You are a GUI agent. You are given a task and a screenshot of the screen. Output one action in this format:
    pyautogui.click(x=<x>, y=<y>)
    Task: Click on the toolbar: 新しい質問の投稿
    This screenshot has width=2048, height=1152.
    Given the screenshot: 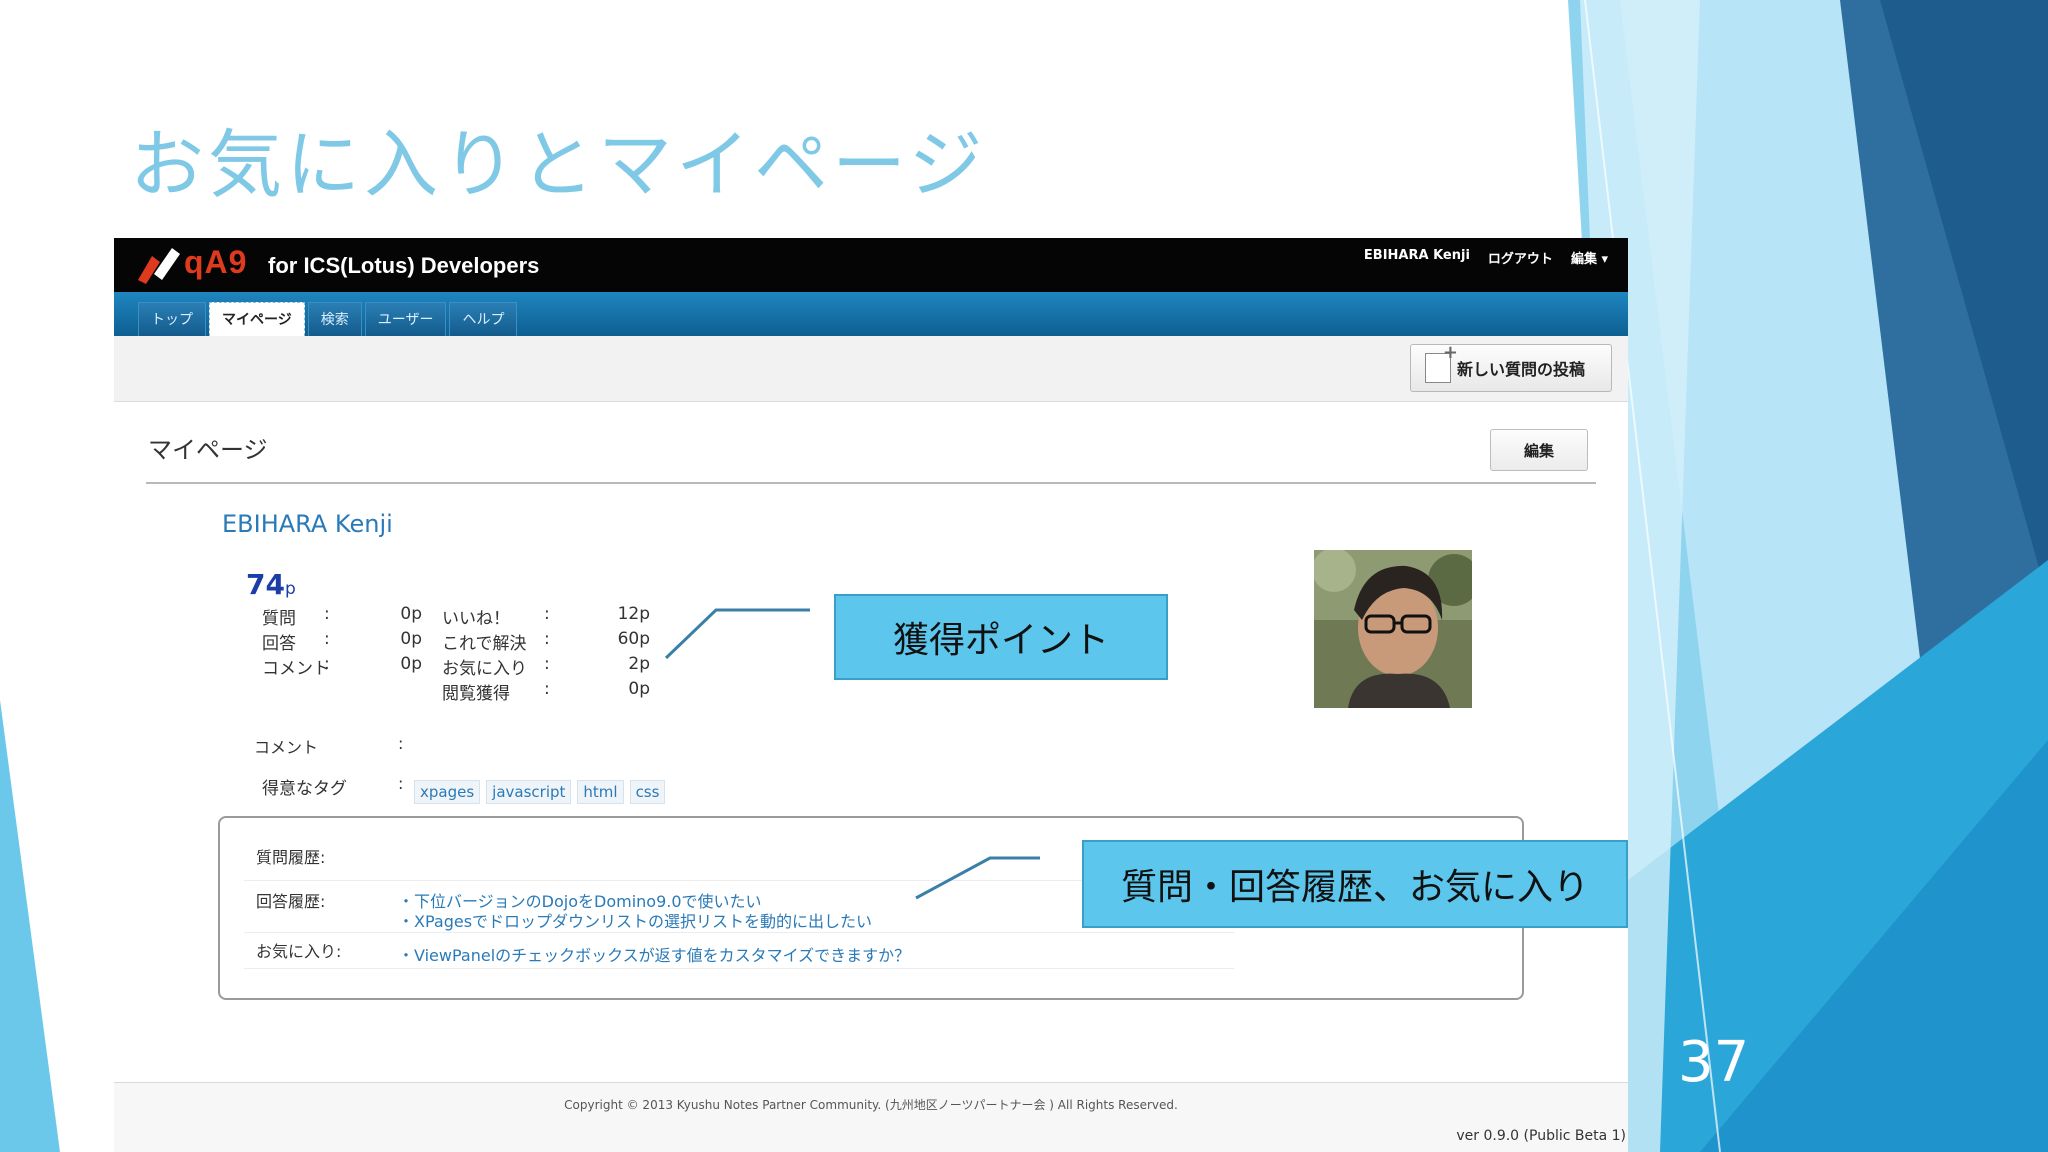 What is the action you would take?
    pyautogui.click(x=871, y=369)
    